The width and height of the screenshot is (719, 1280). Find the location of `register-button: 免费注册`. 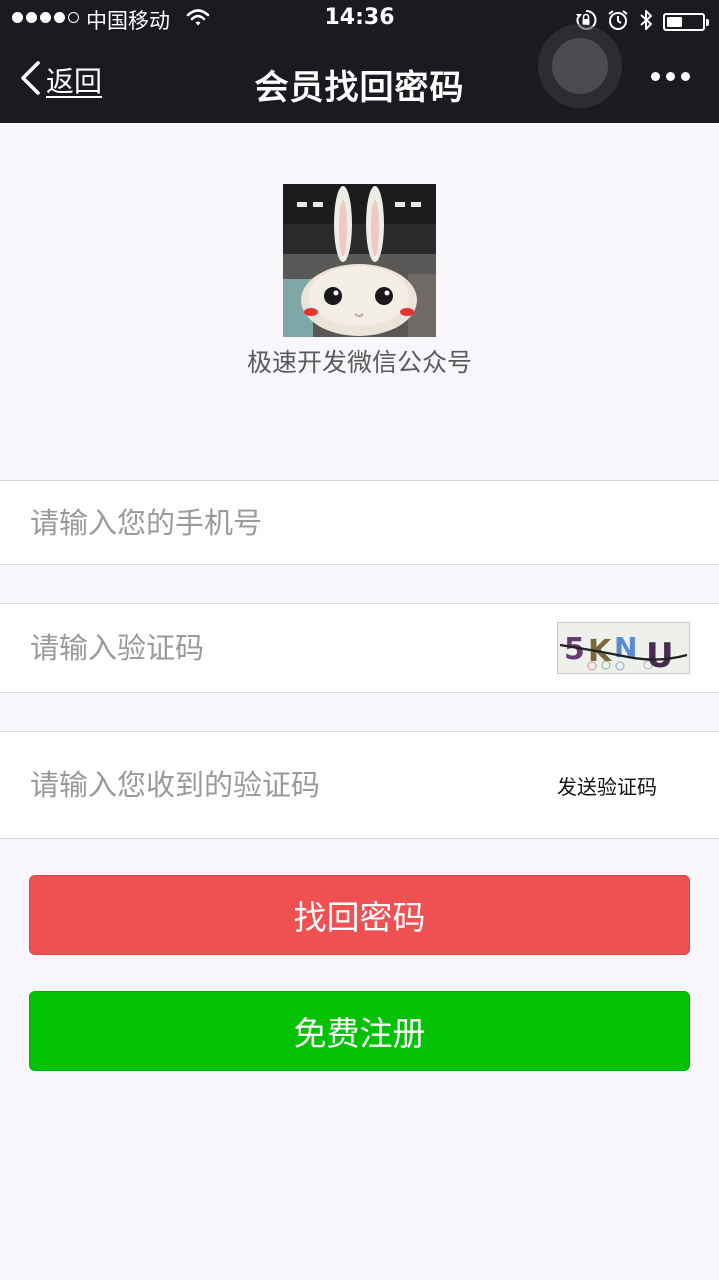

register-button: 免费注册 is located at coordinates (359, 1031).